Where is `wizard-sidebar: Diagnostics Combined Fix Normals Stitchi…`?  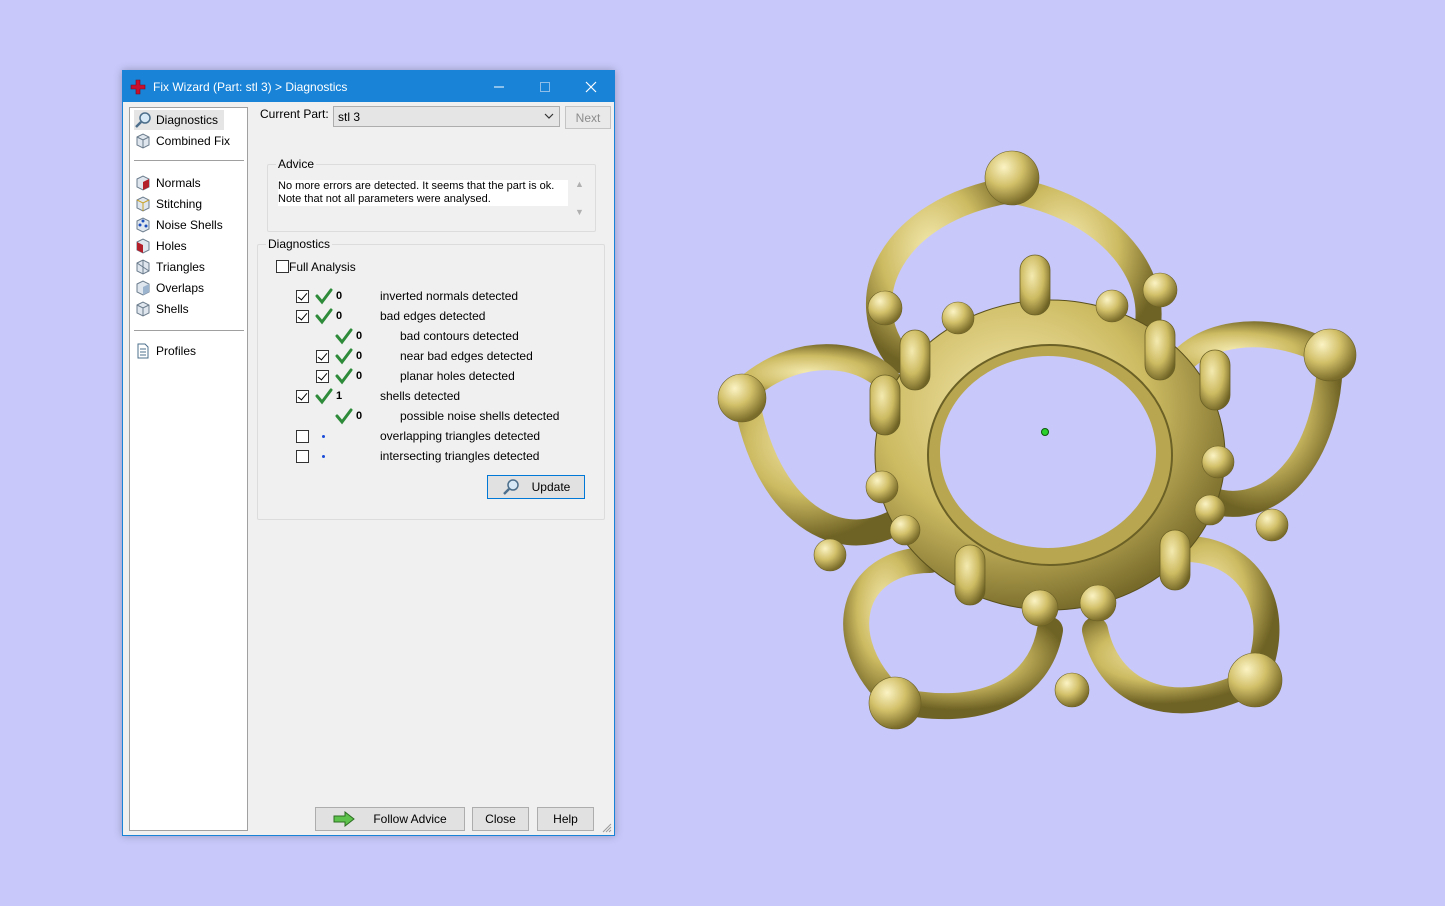 wizard-sidebar: Diagnostics Combined Fix Normals Stitchi… is located at coordinates (188, 469).